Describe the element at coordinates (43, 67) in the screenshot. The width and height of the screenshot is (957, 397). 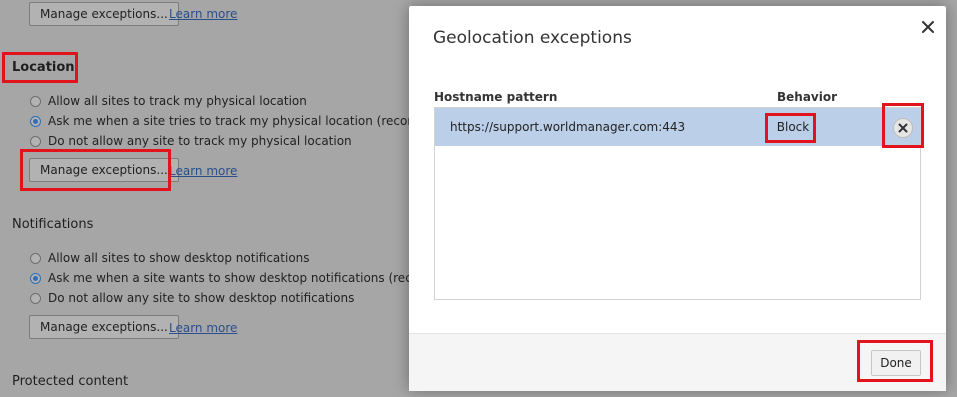
I see `location-section-title: Location` at that location.